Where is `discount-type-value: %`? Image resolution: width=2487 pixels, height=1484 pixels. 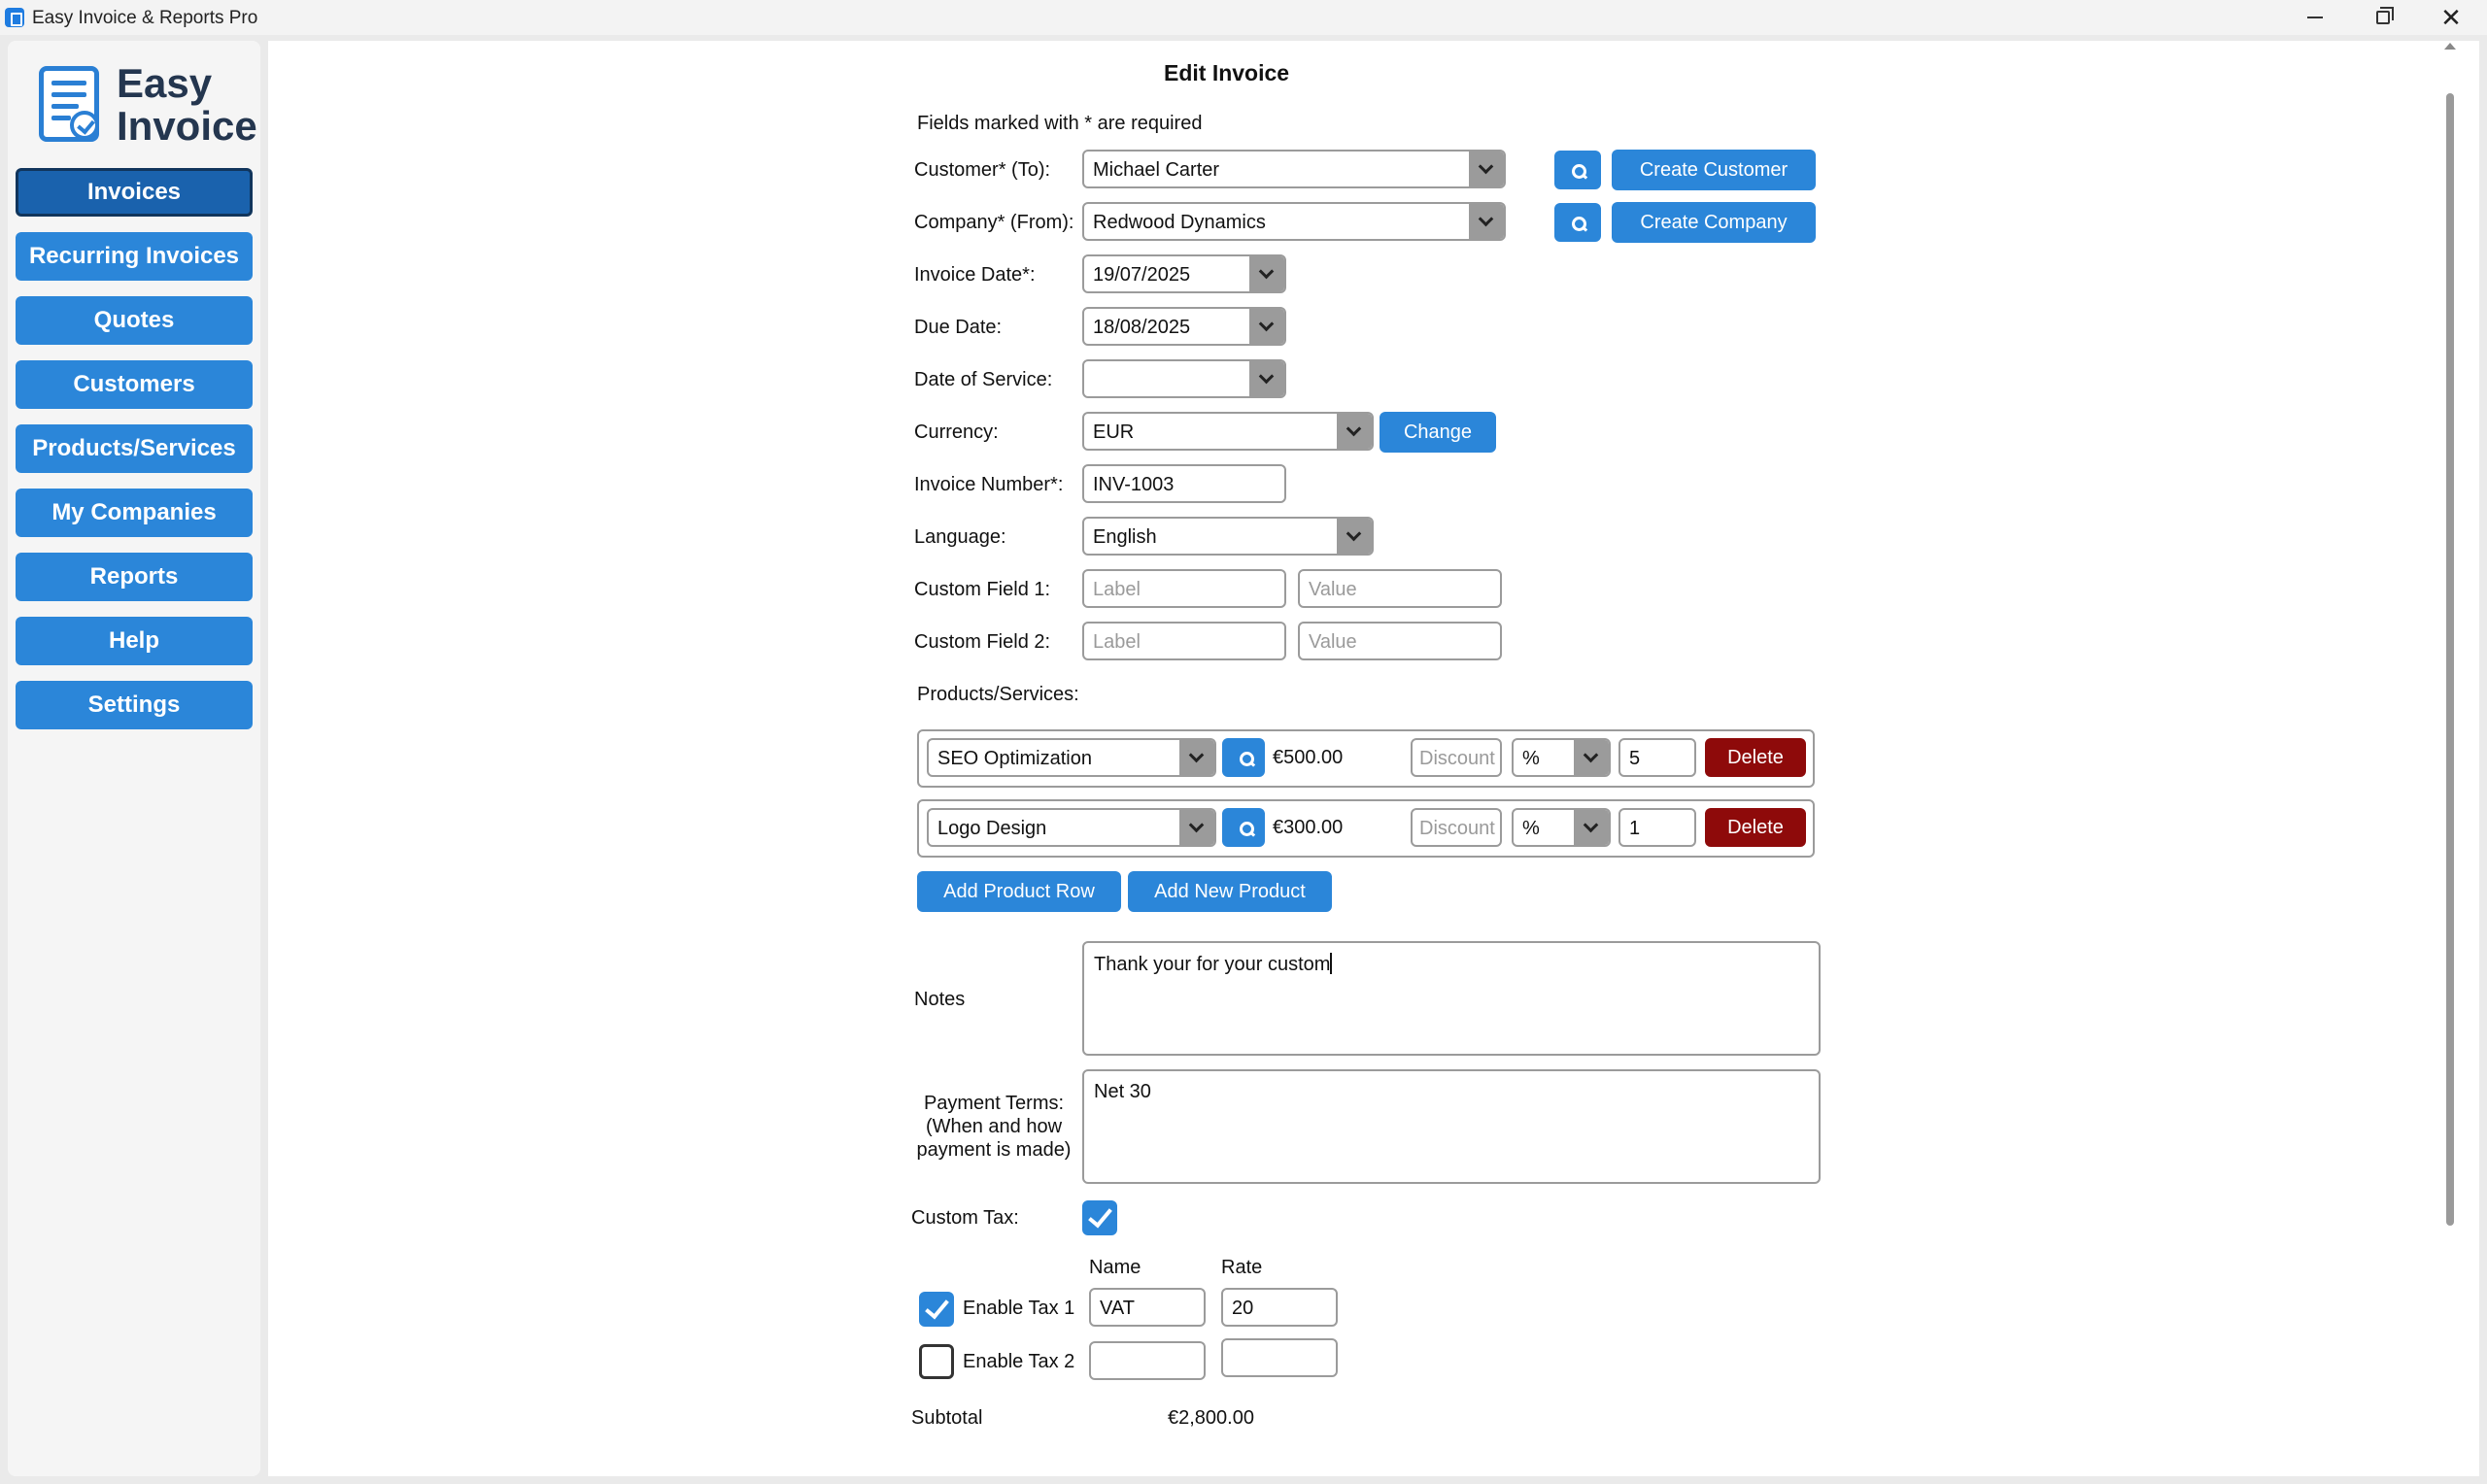 discount-type-value: % is located at coordinates (1531, 758).